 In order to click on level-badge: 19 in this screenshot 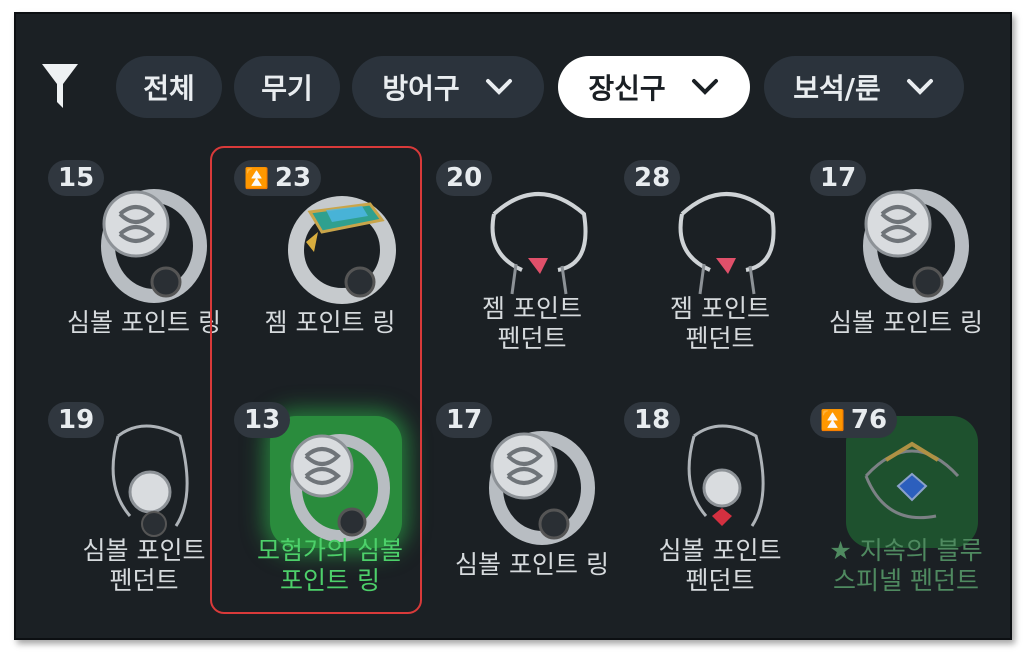, I will do `click(76, 420)`.